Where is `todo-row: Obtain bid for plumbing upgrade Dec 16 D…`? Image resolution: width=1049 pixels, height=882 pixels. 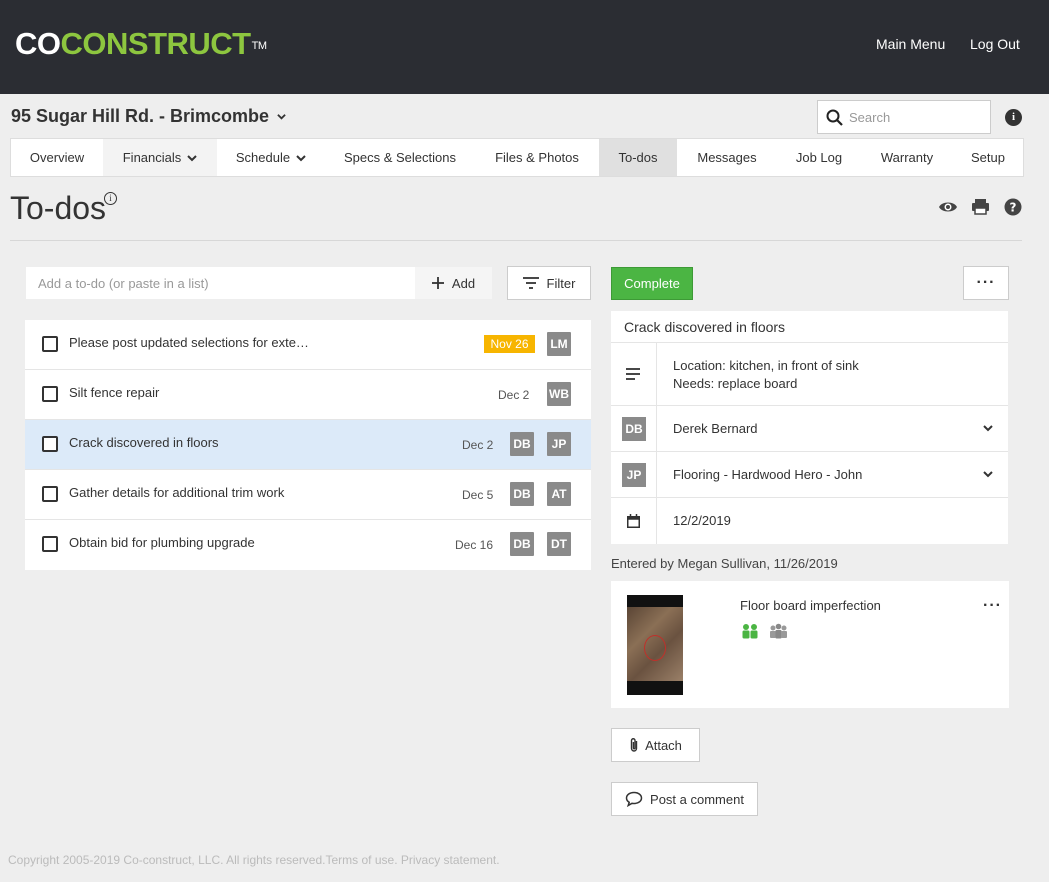
todo-row: Obtain bid for plumbing upgrade Dec 16 D… is located at coordinates (308, 545).